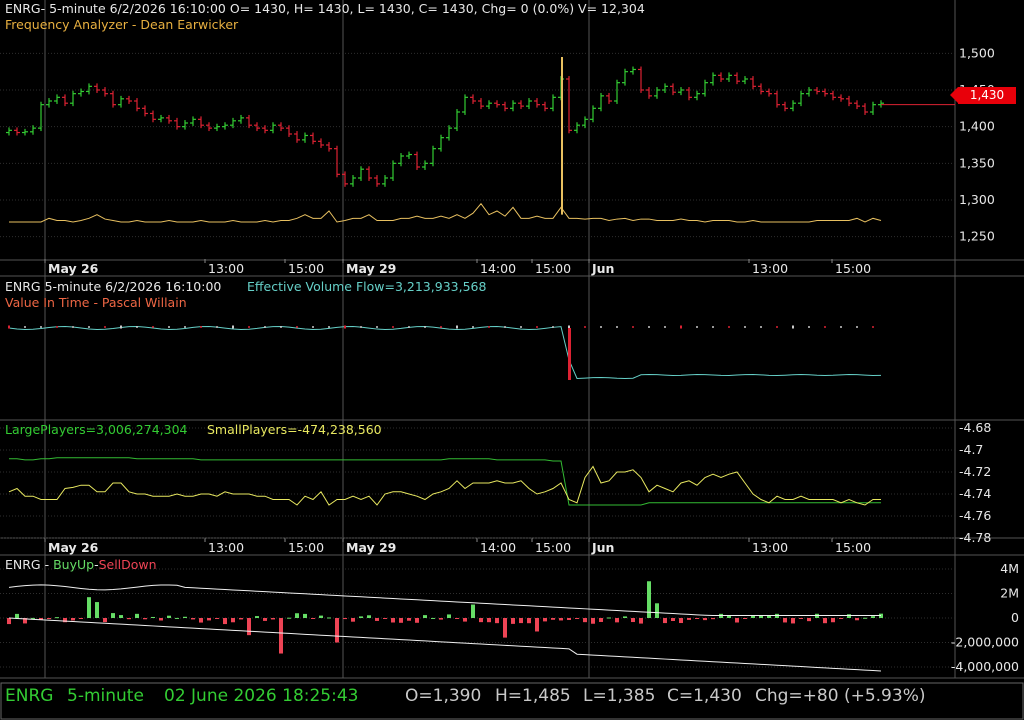 Image resolution: width=1024 pixels, height=720 pixels. I want to click on status-datetime: 02 June 2026 18:25:43, so click(261, 696).